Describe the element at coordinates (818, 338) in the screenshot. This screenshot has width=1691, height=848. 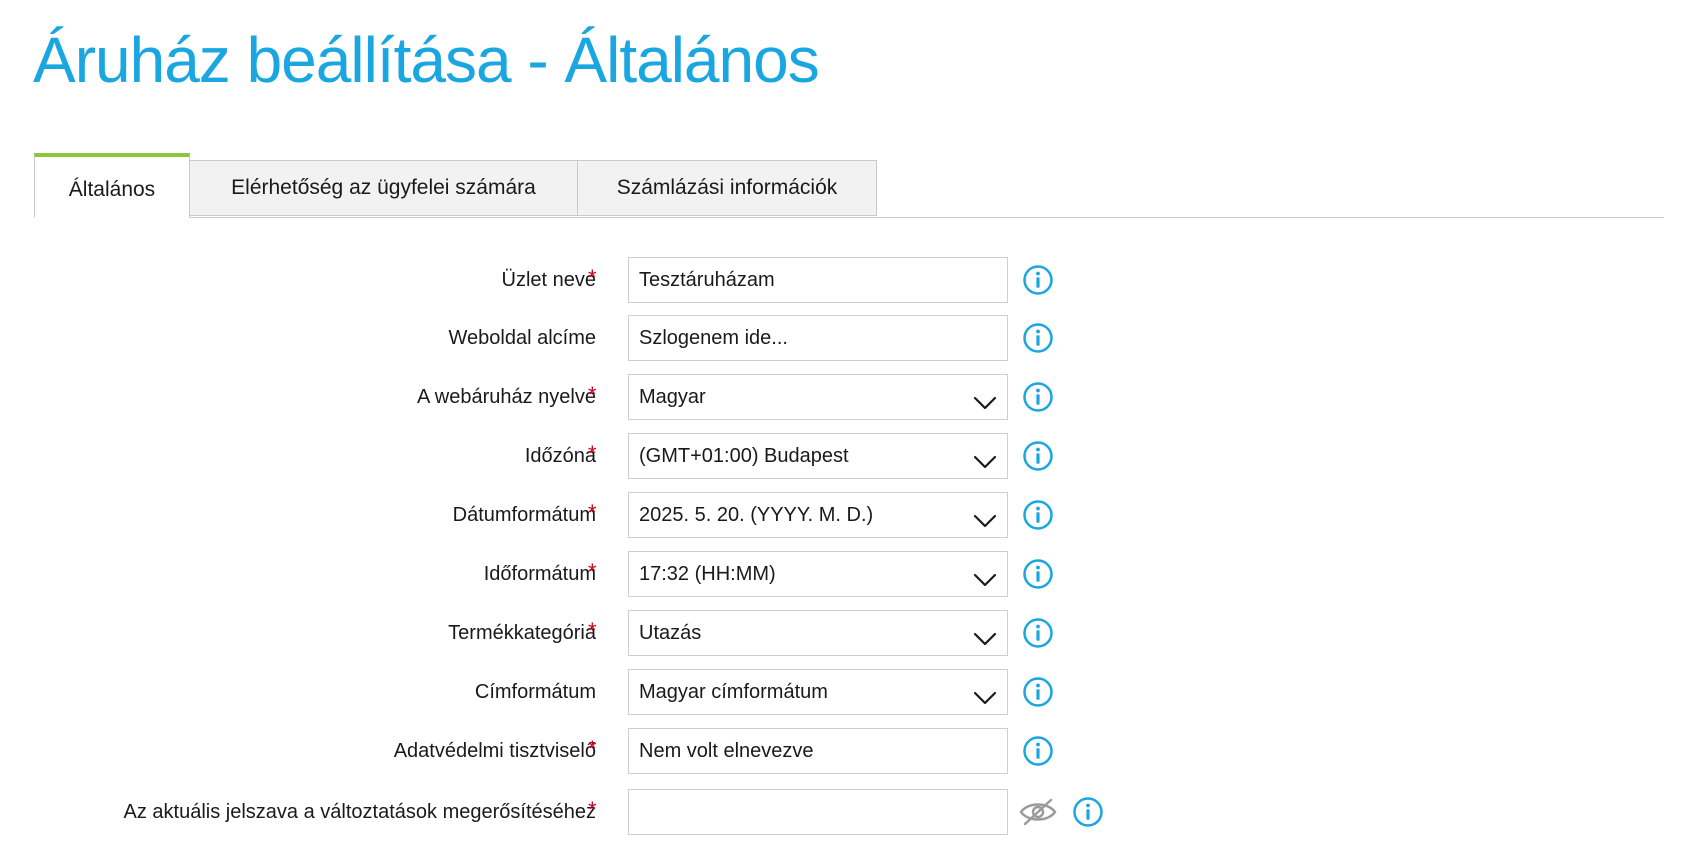
I see `weboldal-alcime-input` at that location.